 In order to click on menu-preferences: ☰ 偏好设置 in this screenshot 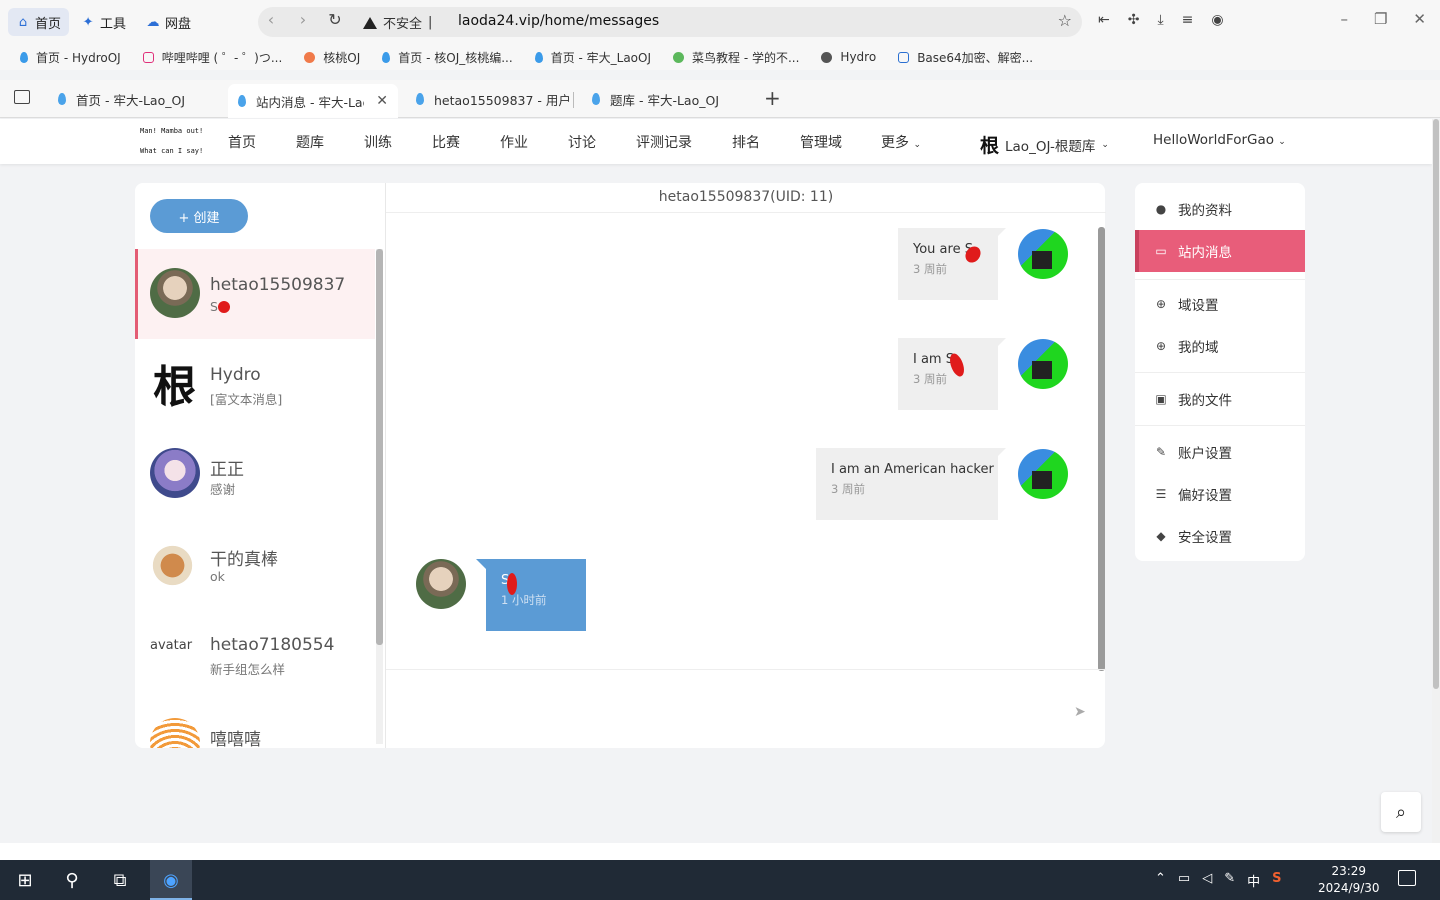, I will do `click(1220, 494)`.